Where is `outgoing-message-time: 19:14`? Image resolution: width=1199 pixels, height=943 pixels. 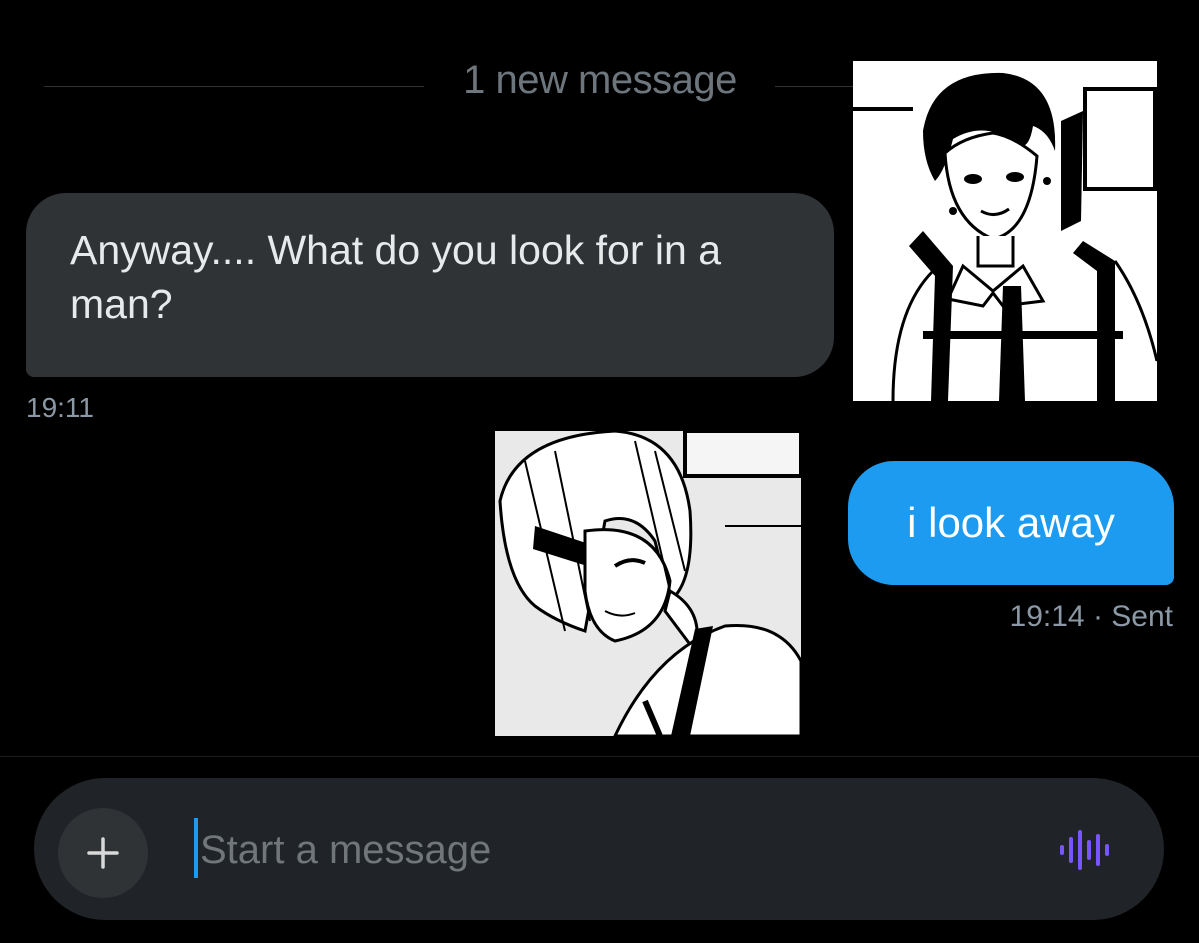
outgoing-message-time: 19:14 is located at coordinates (1047, 616).